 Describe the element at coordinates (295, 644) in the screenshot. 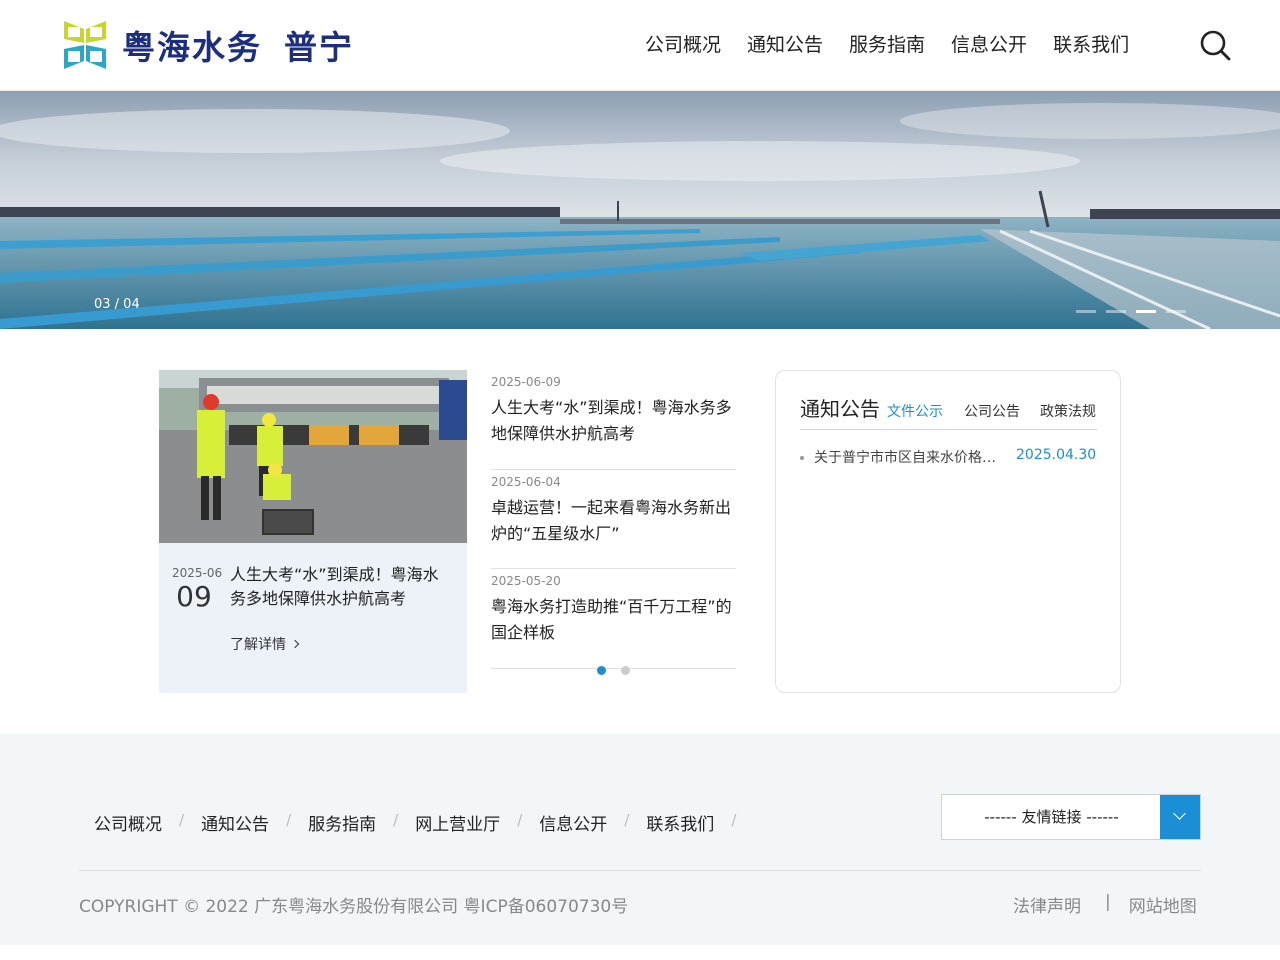

I see `chevron-right-icon` at that location.